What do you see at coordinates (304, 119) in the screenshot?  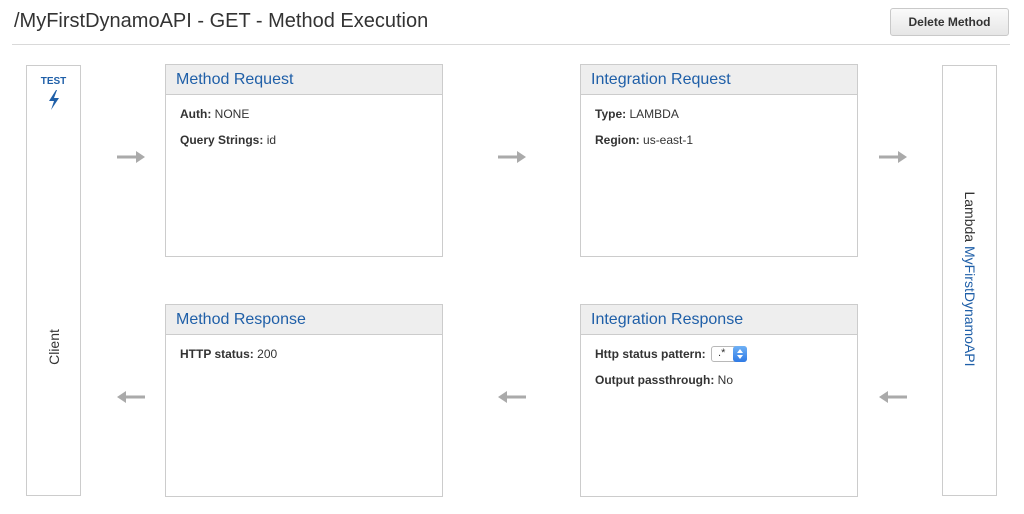 I see `auth-row: Auth: NONE` at bounding box center [304, 119].